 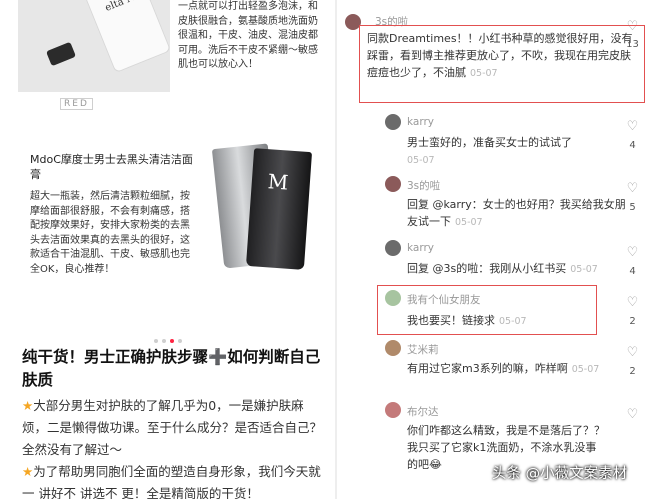 What do you see at coordinates (129, 37) in the screenshot?
I see `bottle-shape: elta MD` at bounding box center [129, 37].